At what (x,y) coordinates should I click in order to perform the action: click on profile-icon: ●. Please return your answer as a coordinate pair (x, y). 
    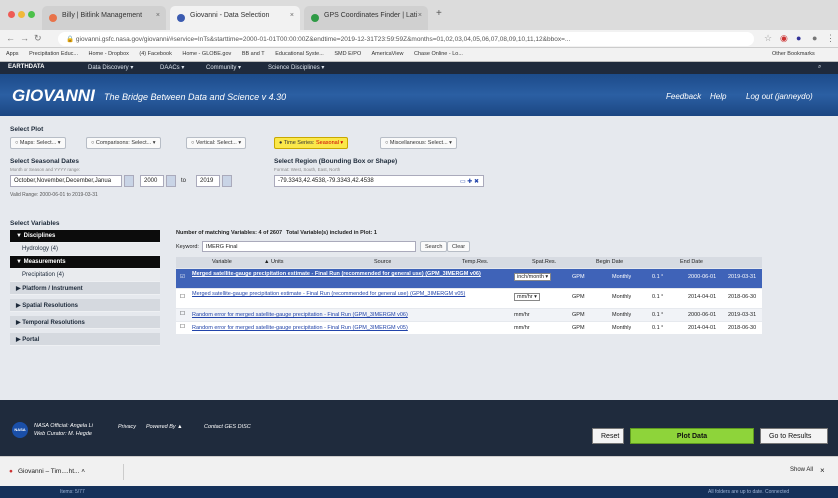
    Looking at the image, I should click on (814, 38).